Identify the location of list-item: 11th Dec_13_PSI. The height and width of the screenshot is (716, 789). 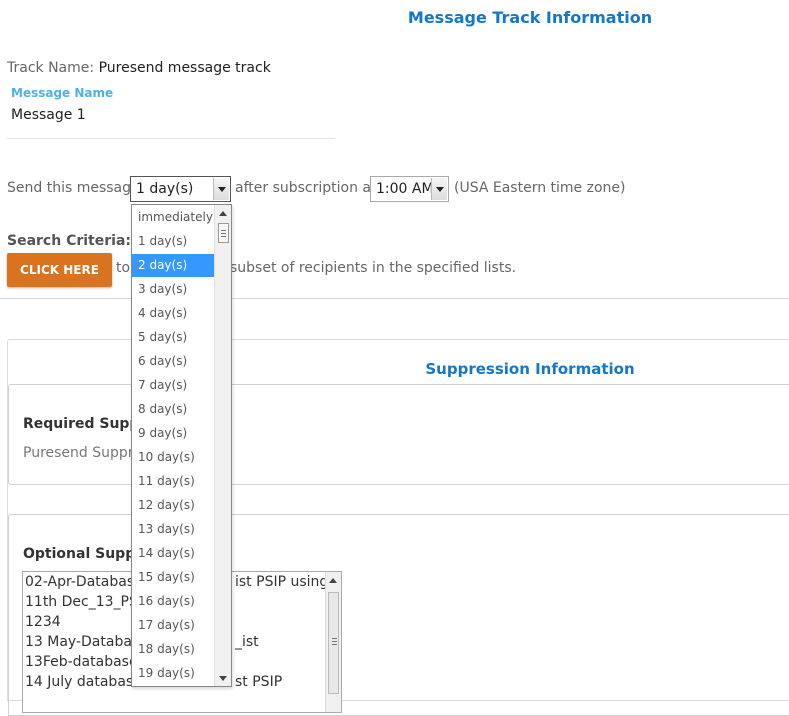
(83, 602).